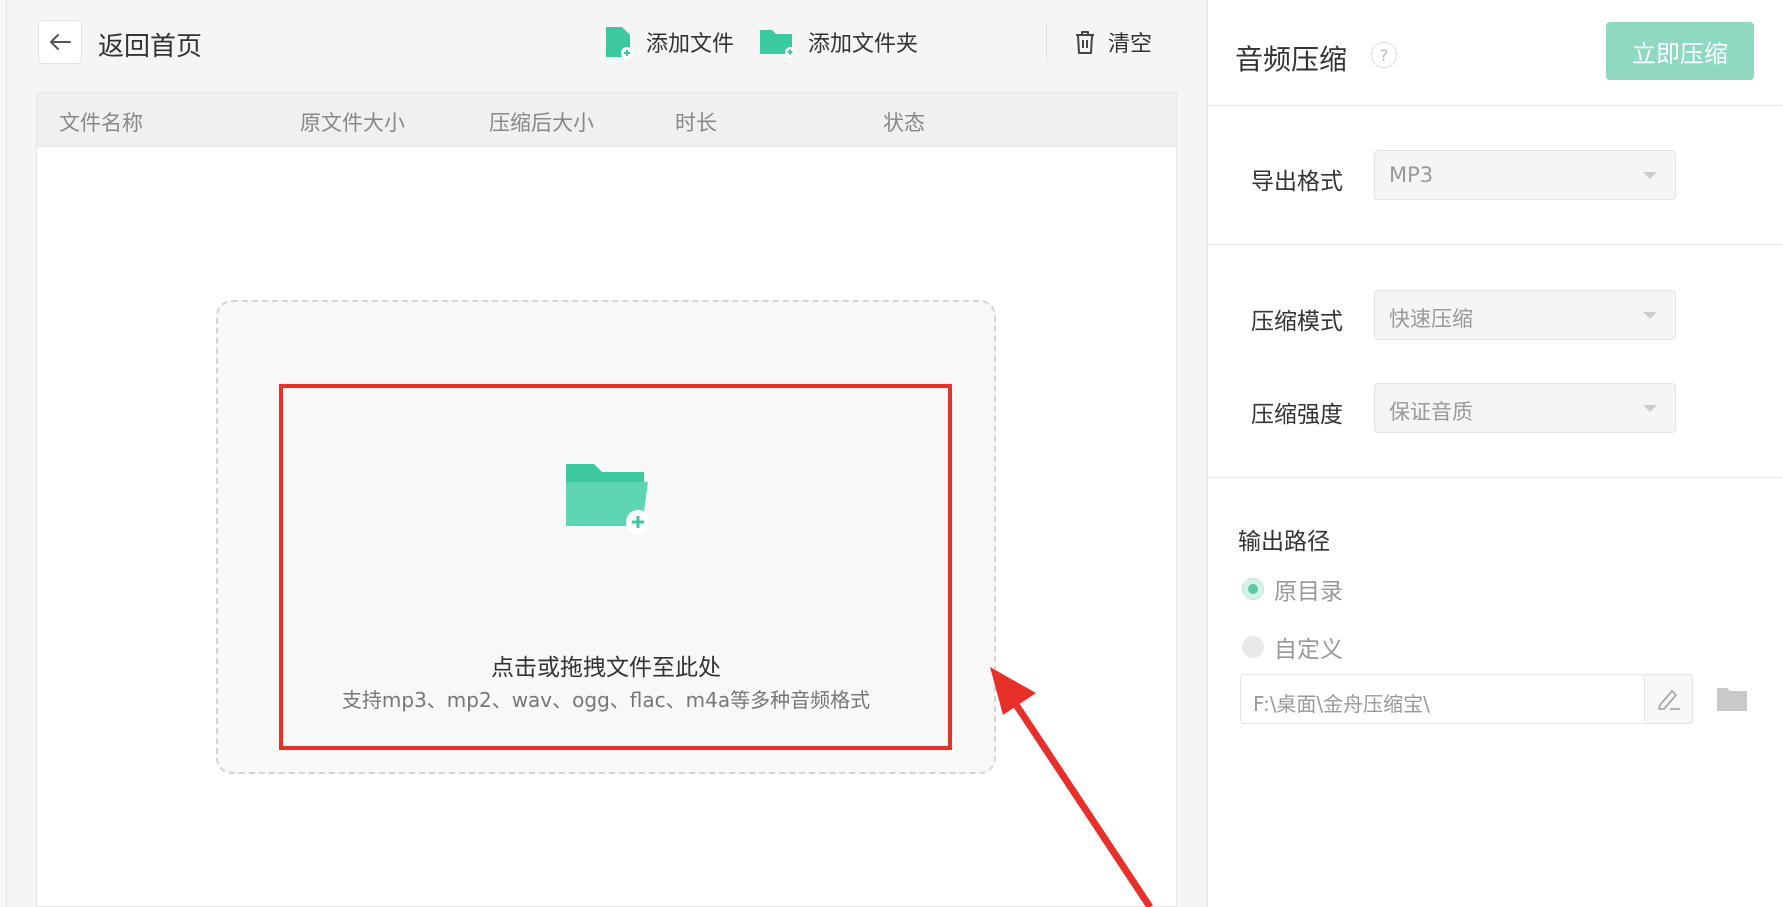  What do you see at coordinates (1308, 650) in the screenshot?
I see `radio-custom-label: 自定义` at bounding box center [1308, 650].